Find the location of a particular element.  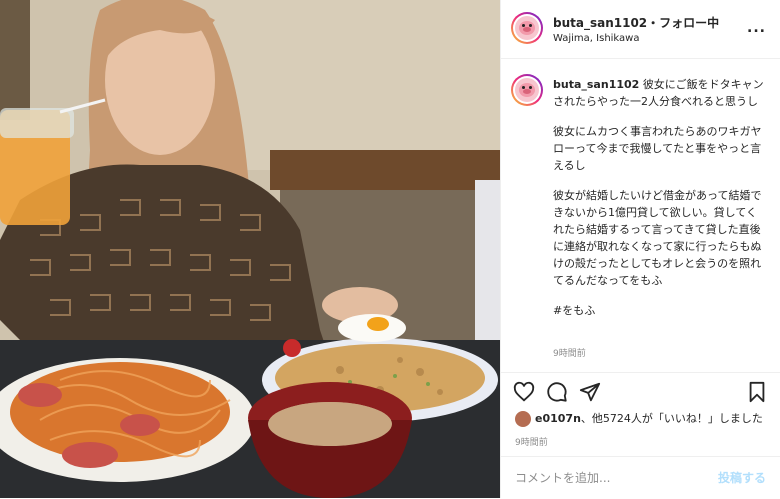

heart-icon is located at coordinates (524, 392).